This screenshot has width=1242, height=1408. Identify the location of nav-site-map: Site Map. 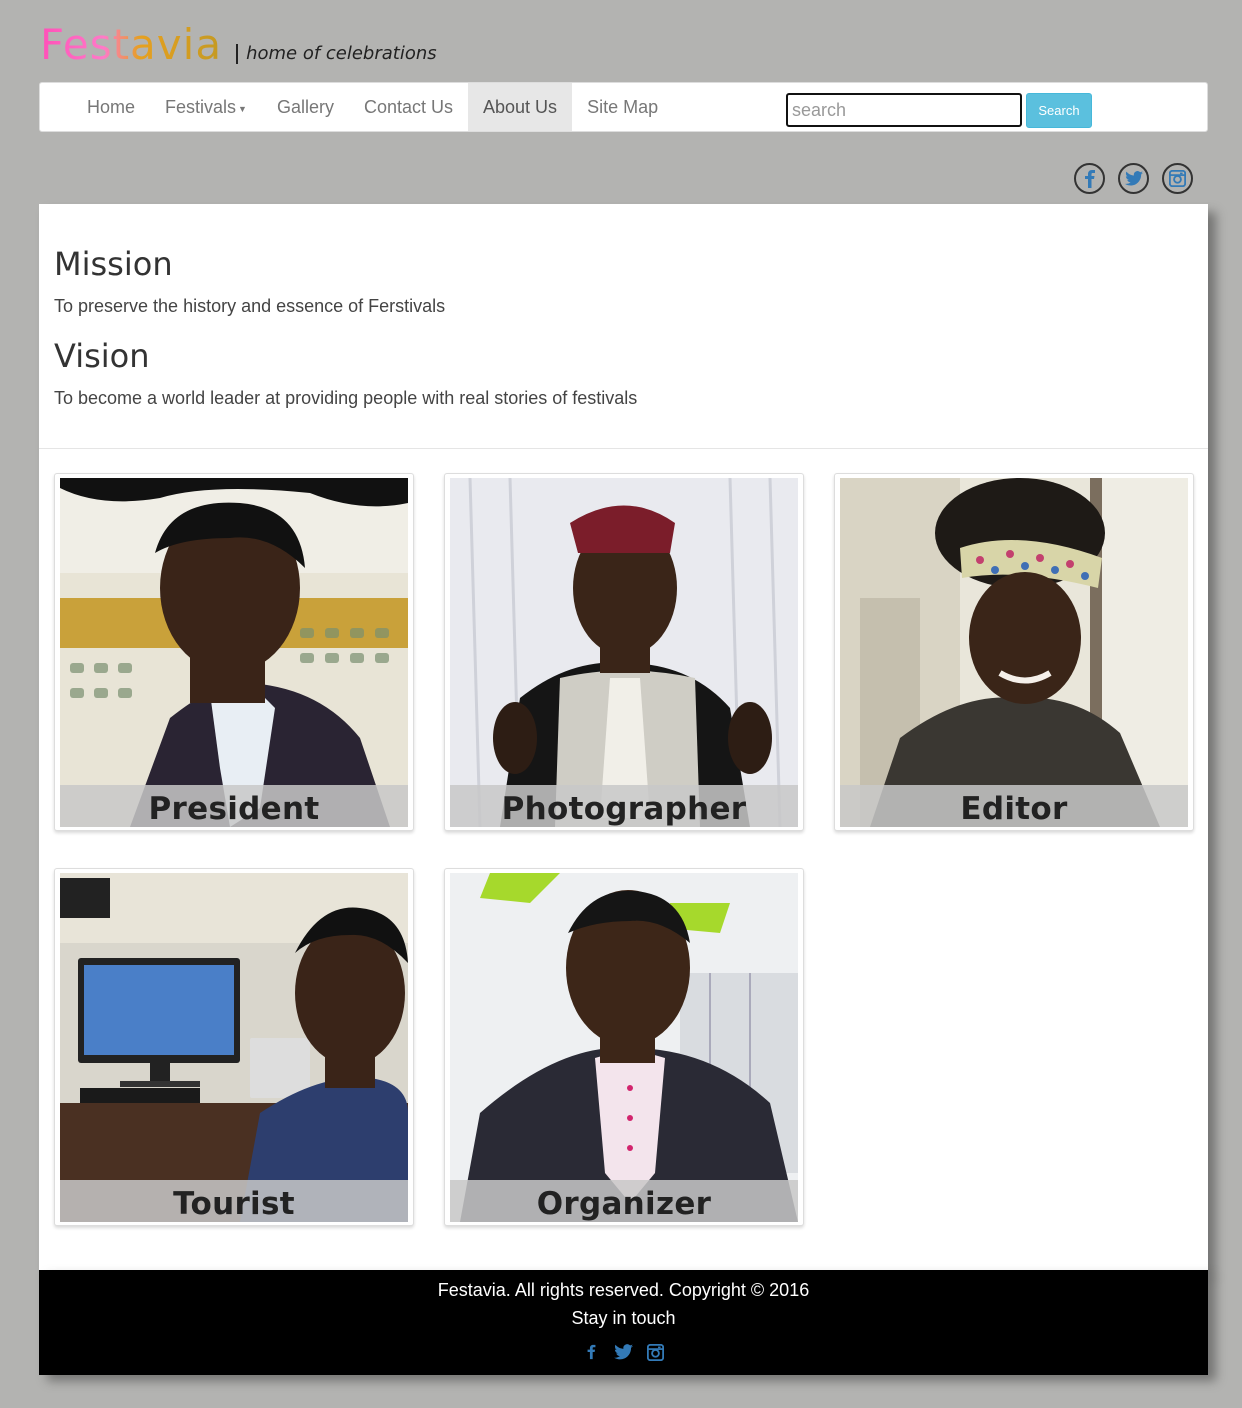
(622, 107).